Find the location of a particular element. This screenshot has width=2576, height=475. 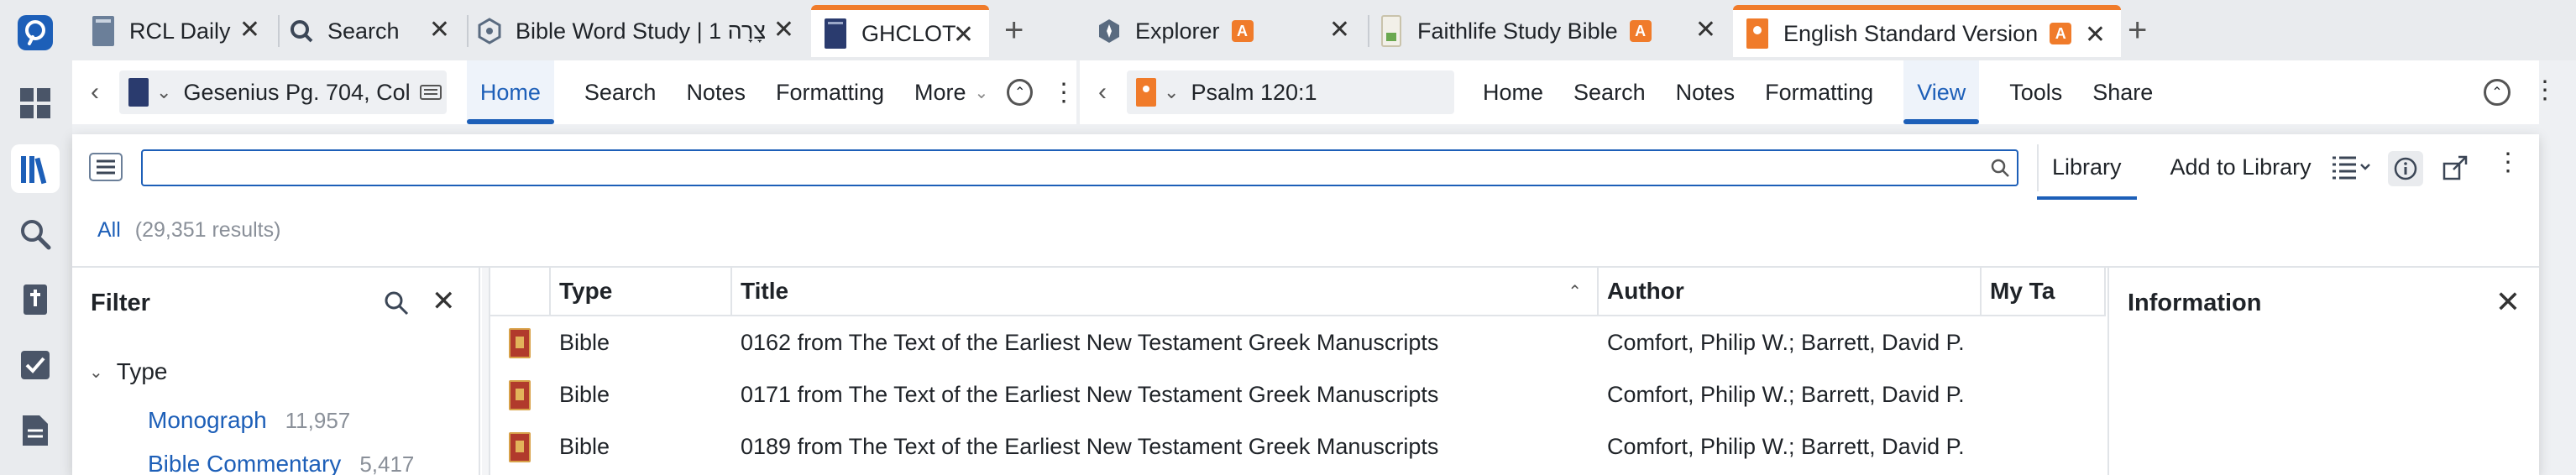

library-search-input is located at coordinates (1079, 167).